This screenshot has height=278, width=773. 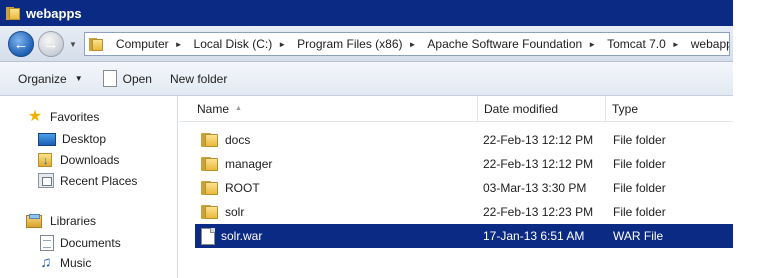 I want to click on file-row-manager: manager 22-Feb-13 12:12 PM File folder, so click(x=464, y=164).